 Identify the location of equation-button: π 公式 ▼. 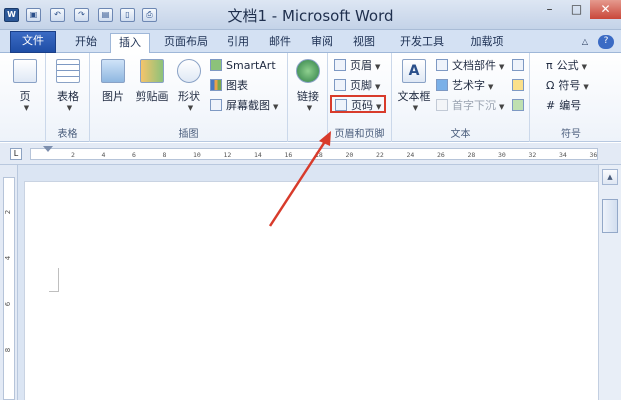
(566, 66).